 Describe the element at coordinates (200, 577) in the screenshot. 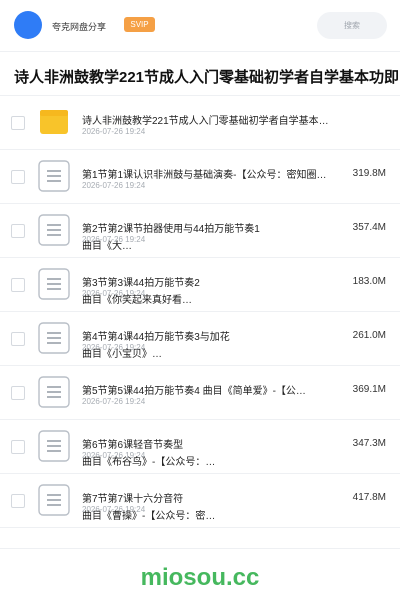

I see `watermark-text: miosou.cc` at that location.